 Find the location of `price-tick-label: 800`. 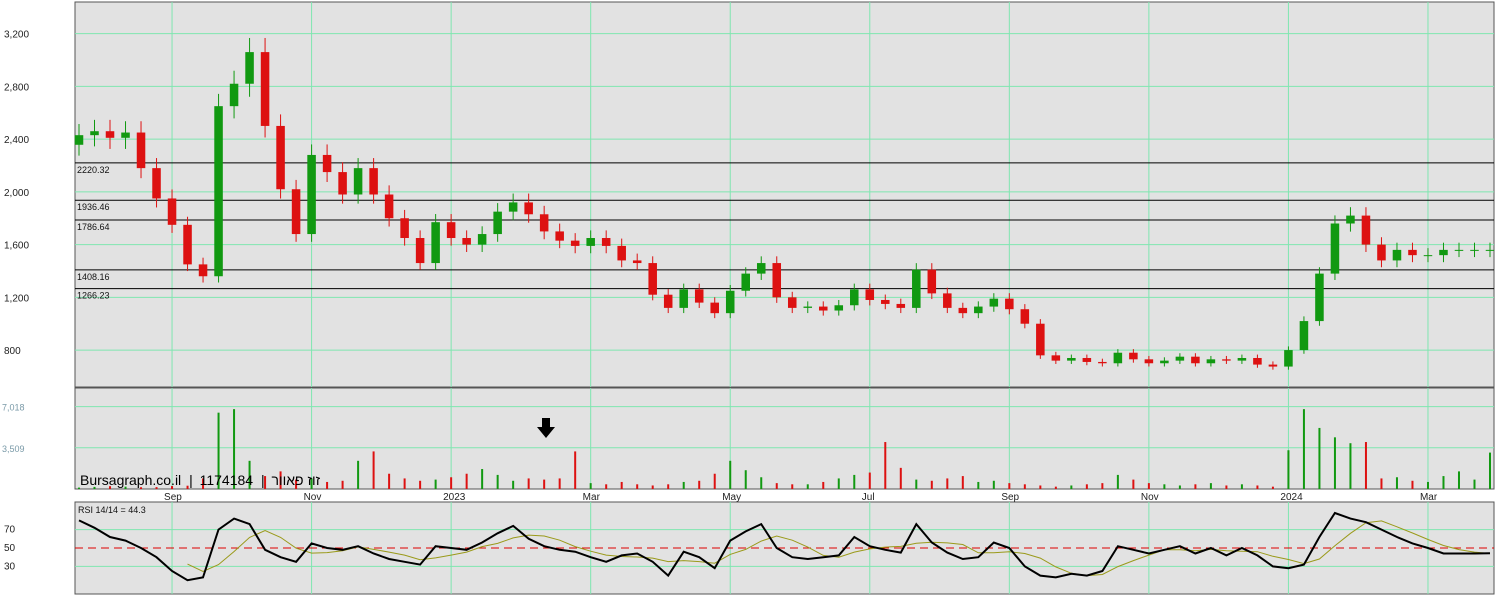

price-tick-label: 800 is located at coordinates (12, 351).